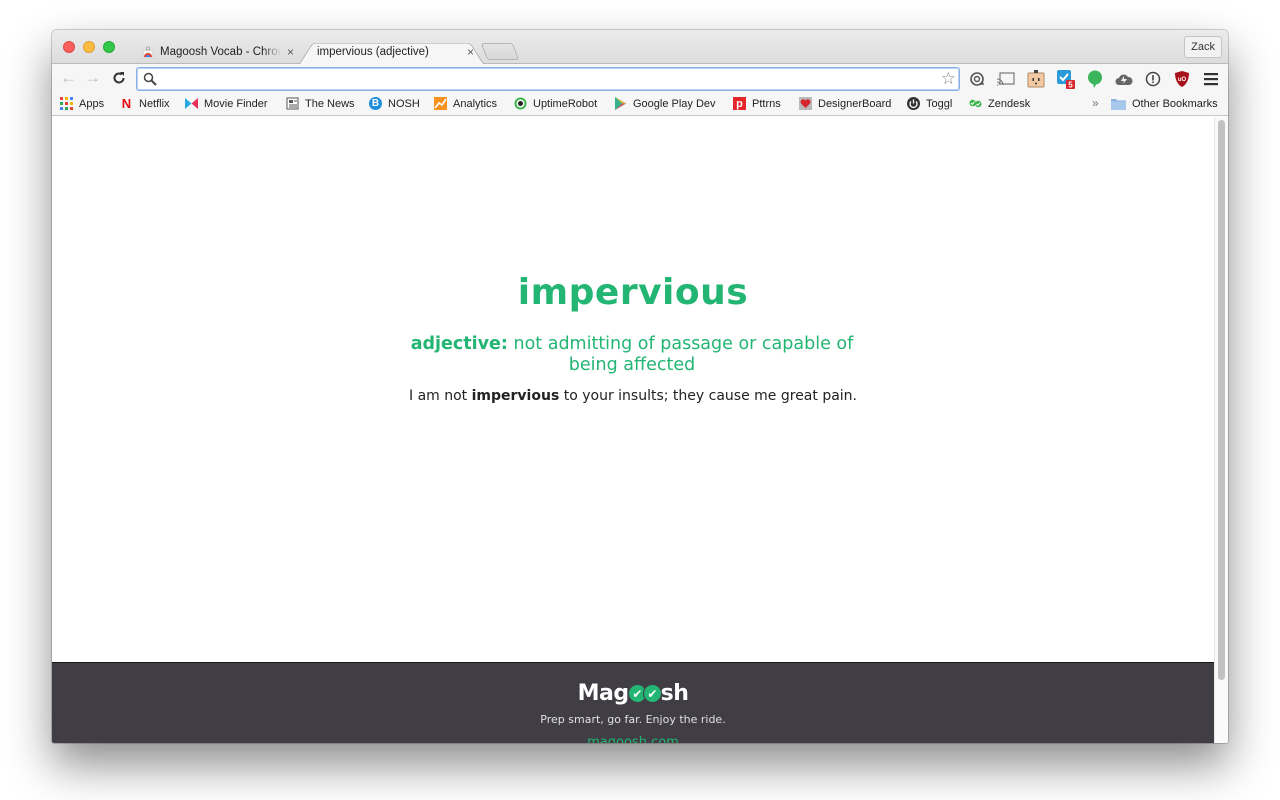 Image resolution: width=1280 pixels, height=800 pixels. I want to click on bookmark-label: Netflix, so click(154, 103).